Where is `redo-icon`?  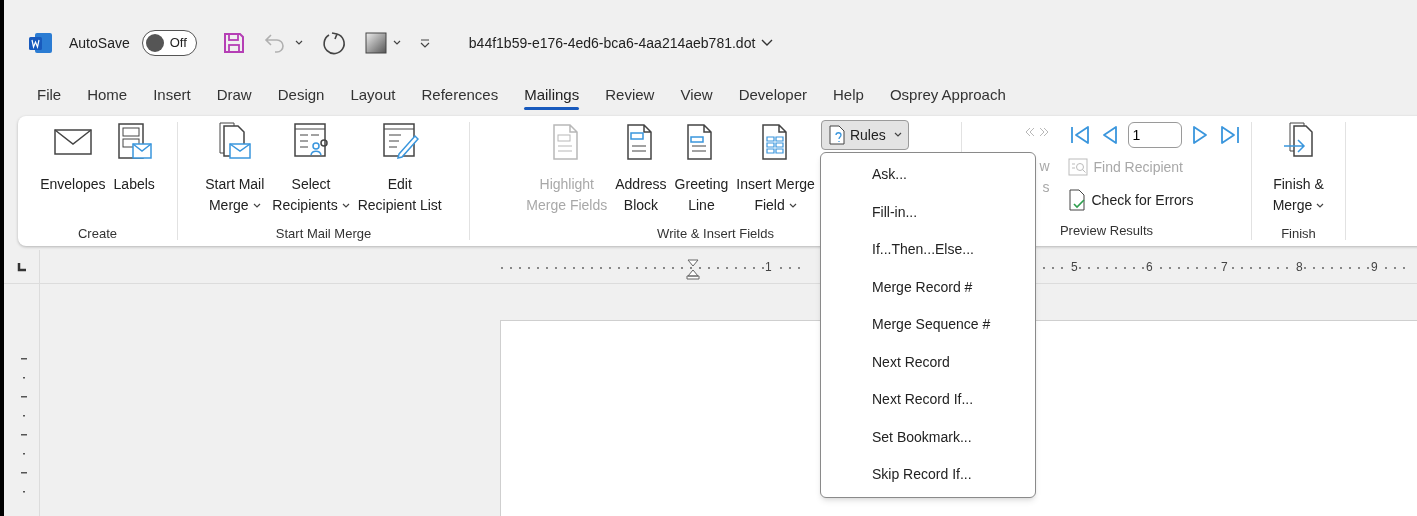 redo-icon is located at coordinates (333, 43).